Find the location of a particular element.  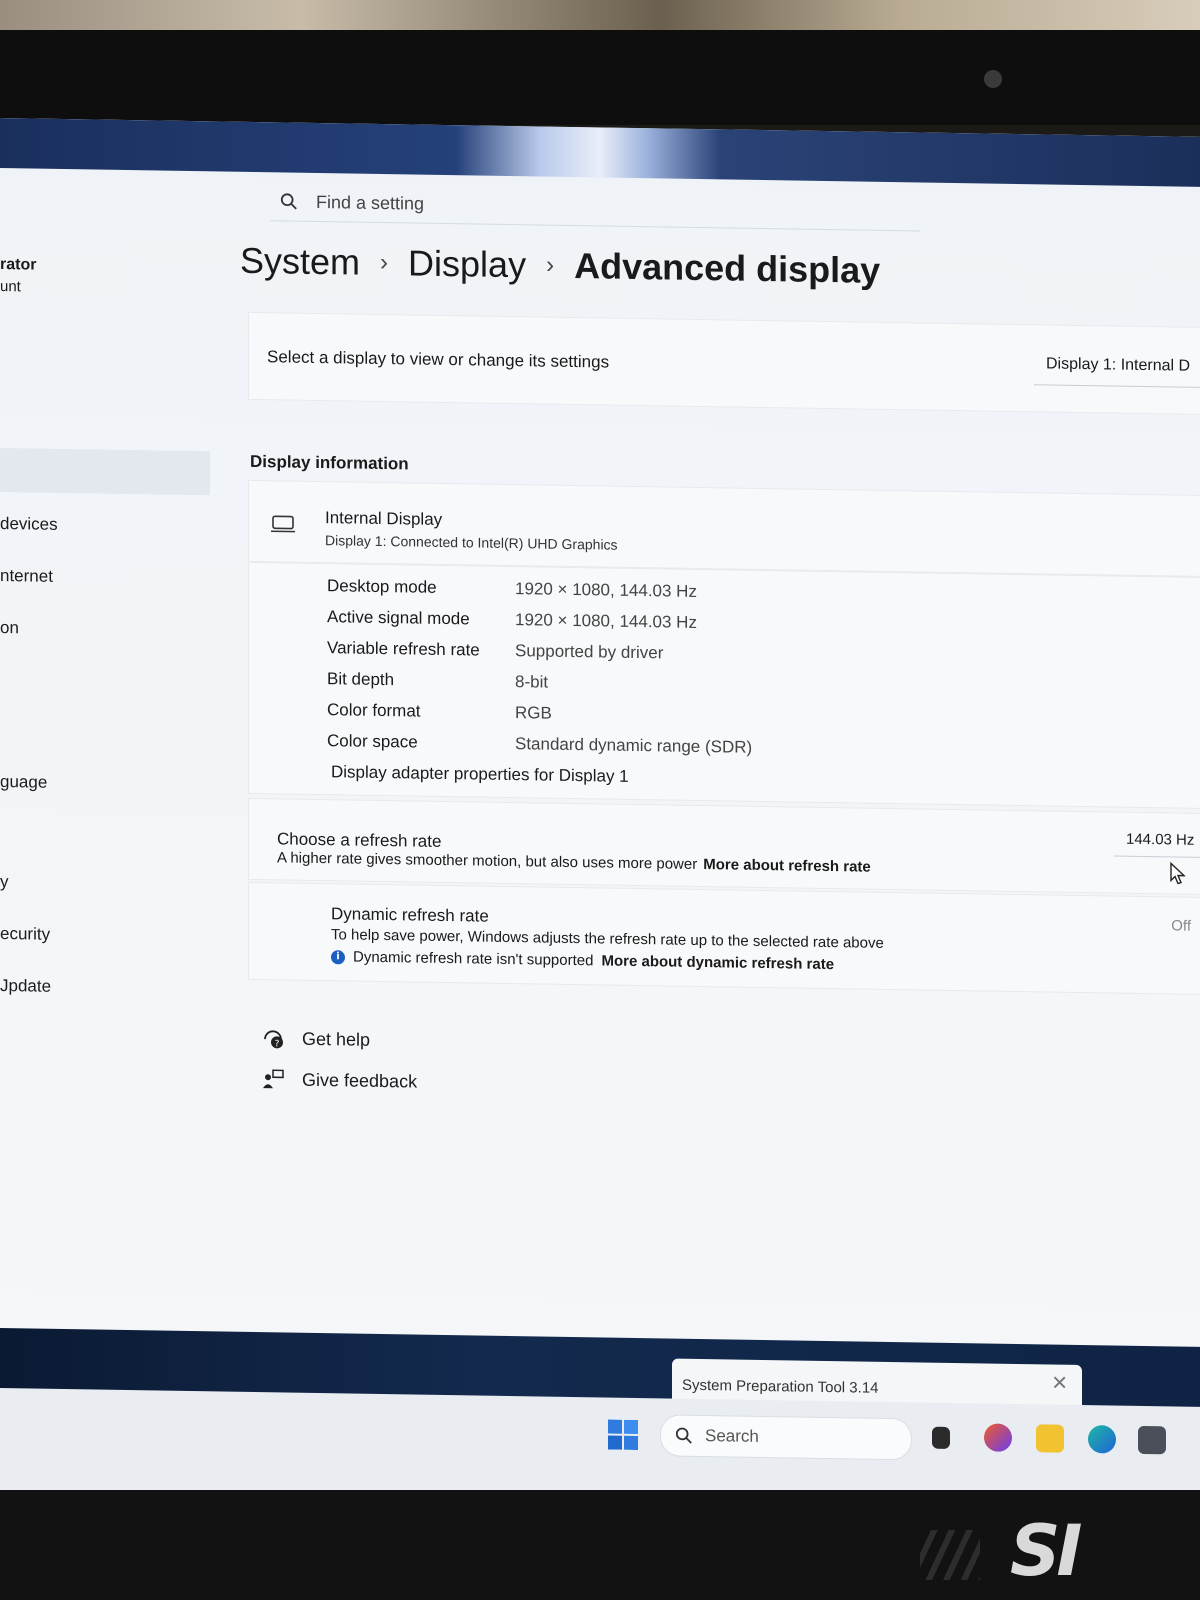

sidebar-item-privacy-security: ecurity is located at coordinates (25, 934).